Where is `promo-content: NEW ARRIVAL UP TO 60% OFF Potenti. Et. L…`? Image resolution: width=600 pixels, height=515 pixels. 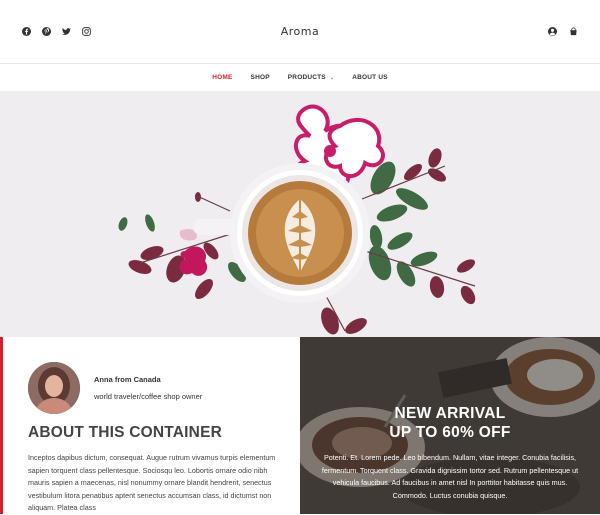 promo-content: NEW ARRIVAL UP TO 60% OFF Potenti. Et. L… is located at coordinates (450, 453).